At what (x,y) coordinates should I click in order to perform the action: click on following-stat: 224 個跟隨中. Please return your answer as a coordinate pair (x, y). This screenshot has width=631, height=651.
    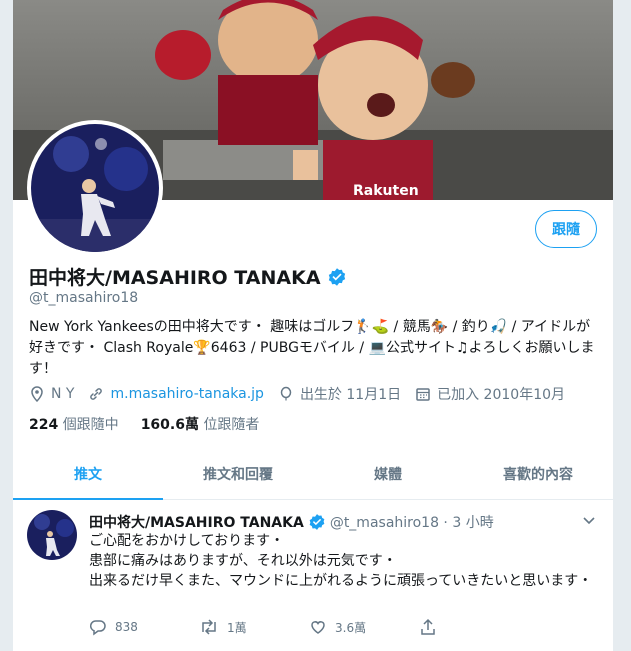
    Looking at the image, I should click on (74, 424).